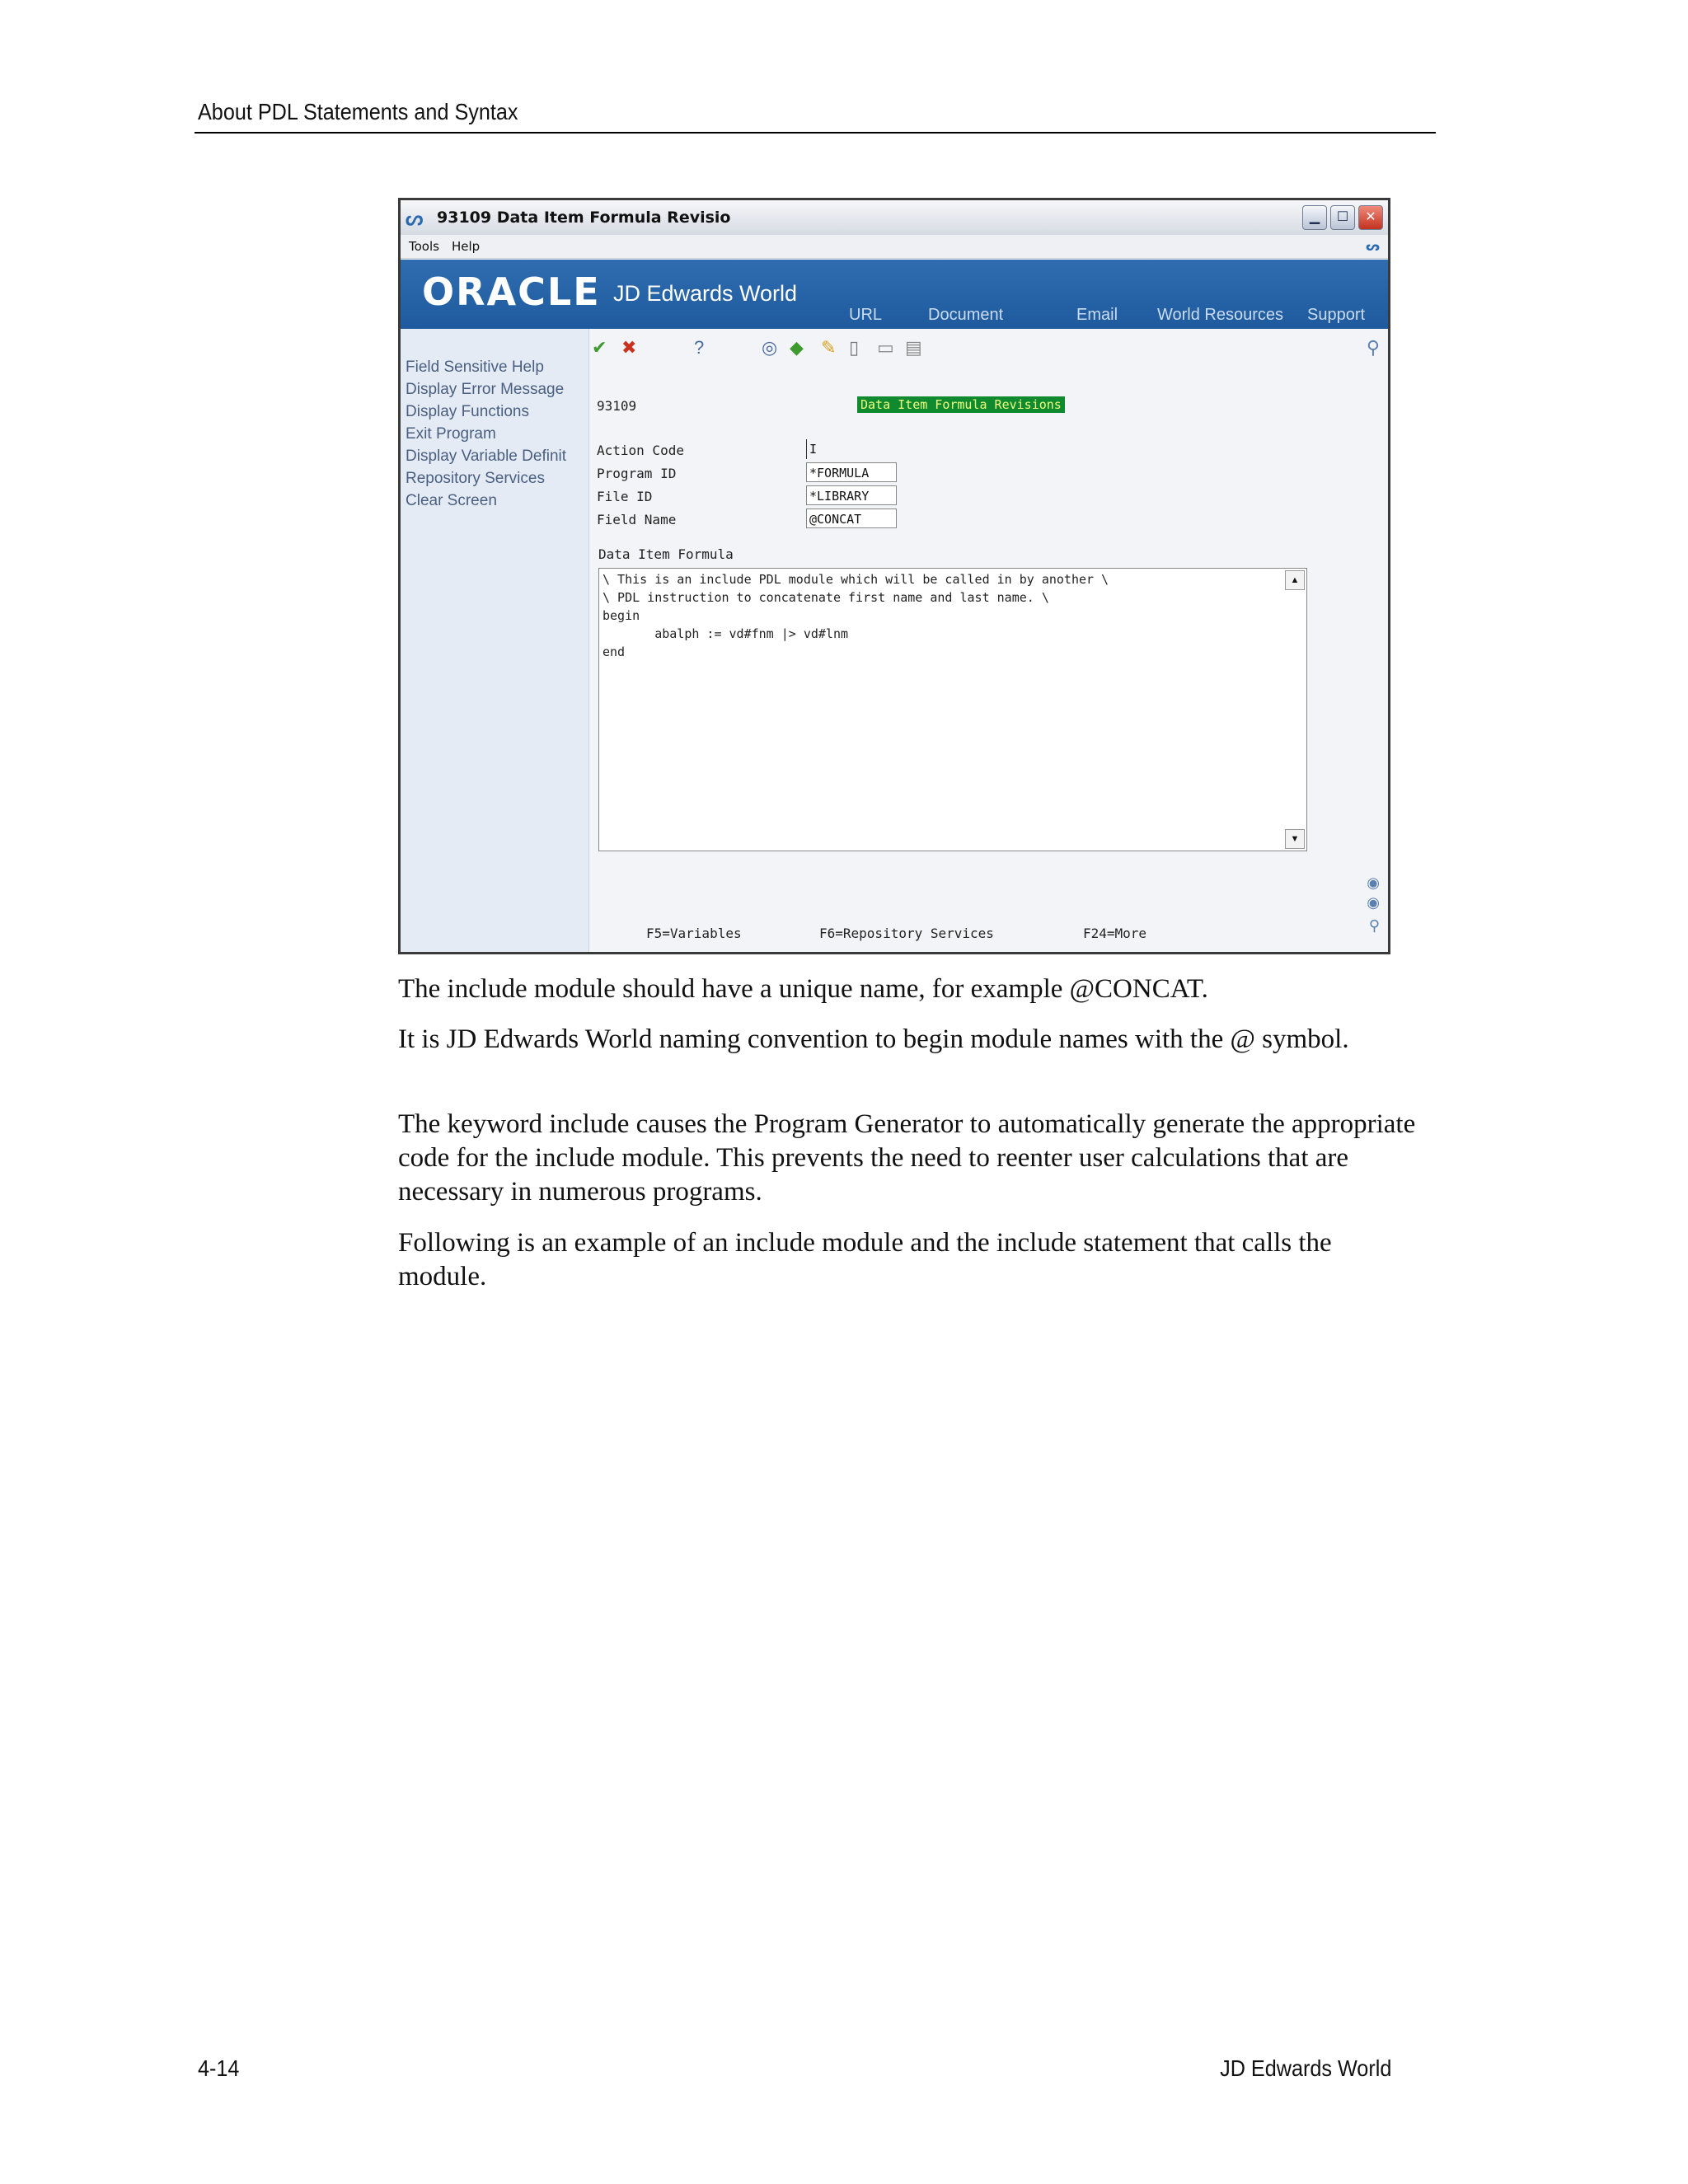 The width and height of the screenshot is (1688, 2184). I want to click on nav-url: URL, so click(865, 315).